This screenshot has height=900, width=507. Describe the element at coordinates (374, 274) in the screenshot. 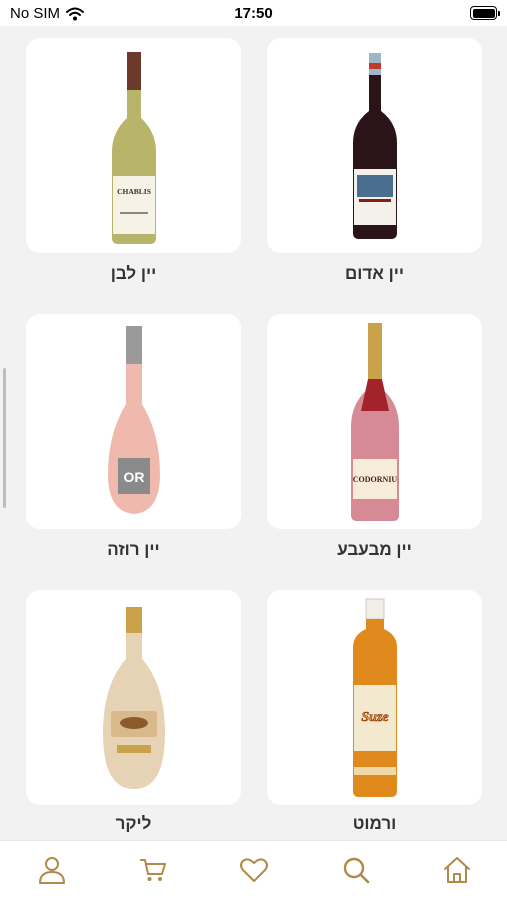

I see `product-label: יין אדום` at that location.